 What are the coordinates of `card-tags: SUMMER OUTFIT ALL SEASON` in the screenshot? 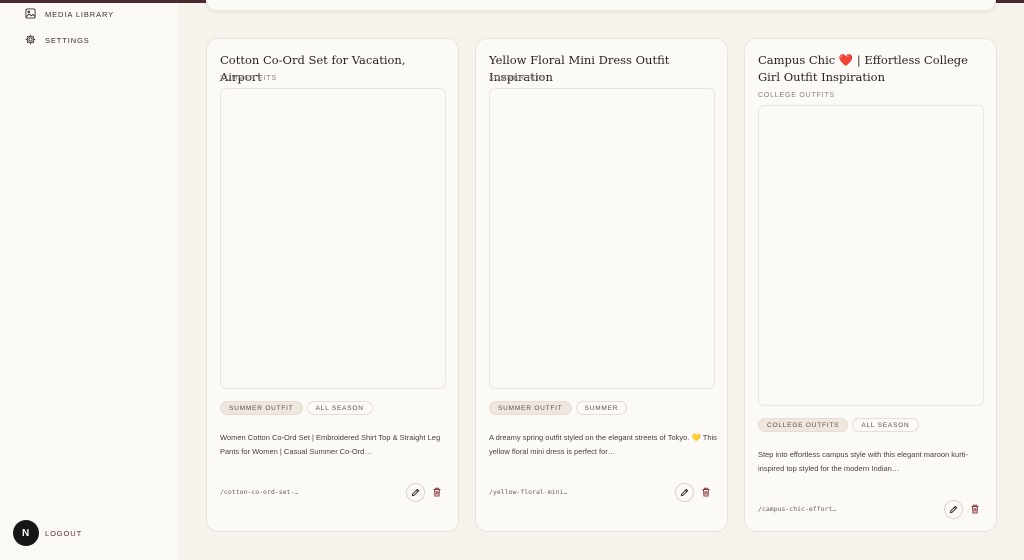 It's located at (296, 408).